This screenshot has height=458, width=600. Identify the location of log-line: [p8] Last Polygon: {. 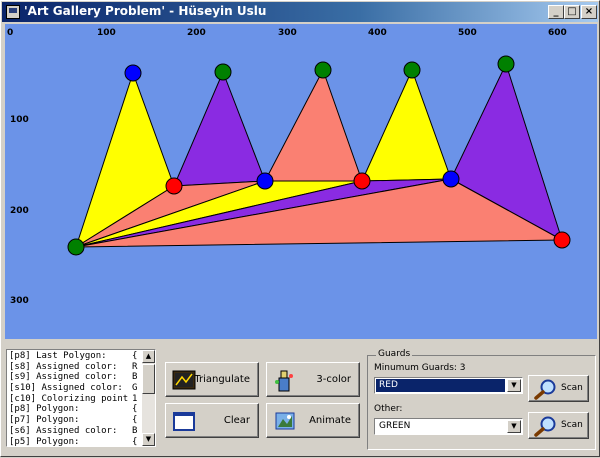
(75, 356).